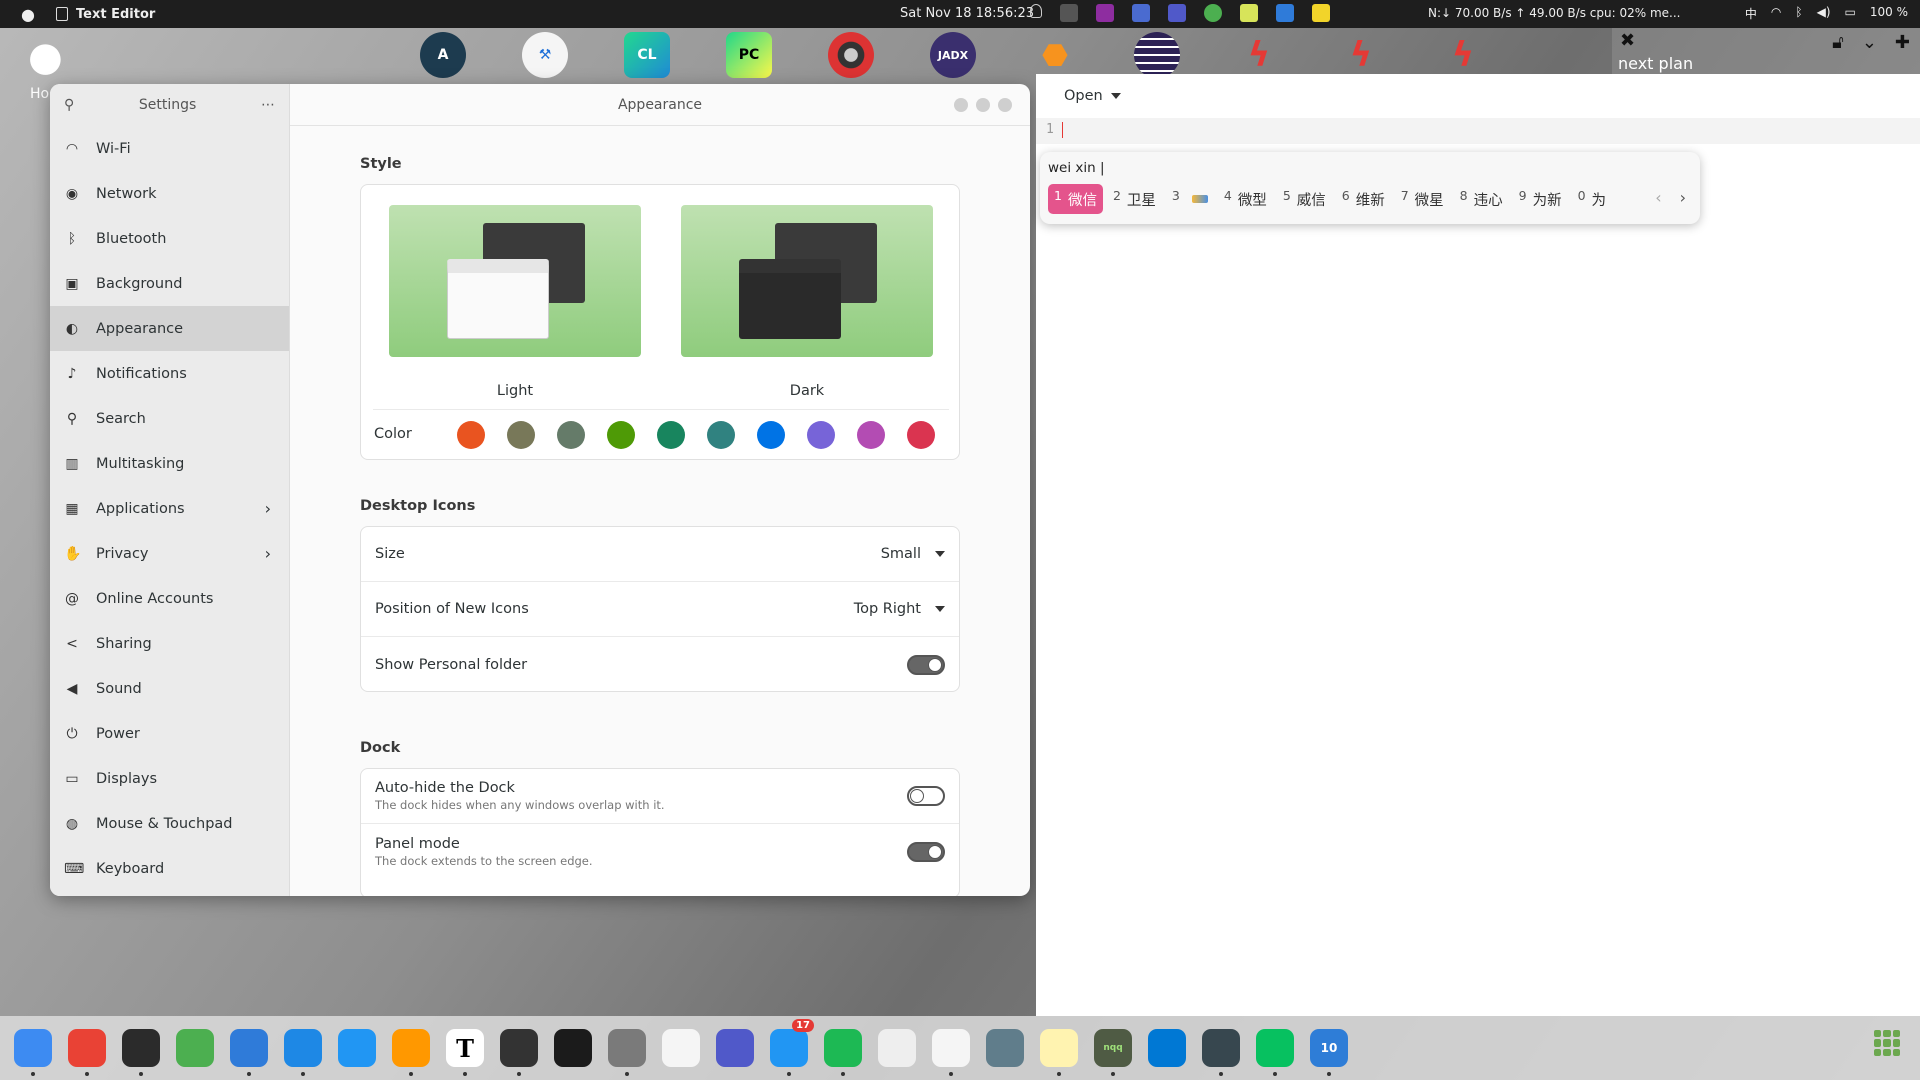  I want to click on spotify-icon, so click(843, 1052).